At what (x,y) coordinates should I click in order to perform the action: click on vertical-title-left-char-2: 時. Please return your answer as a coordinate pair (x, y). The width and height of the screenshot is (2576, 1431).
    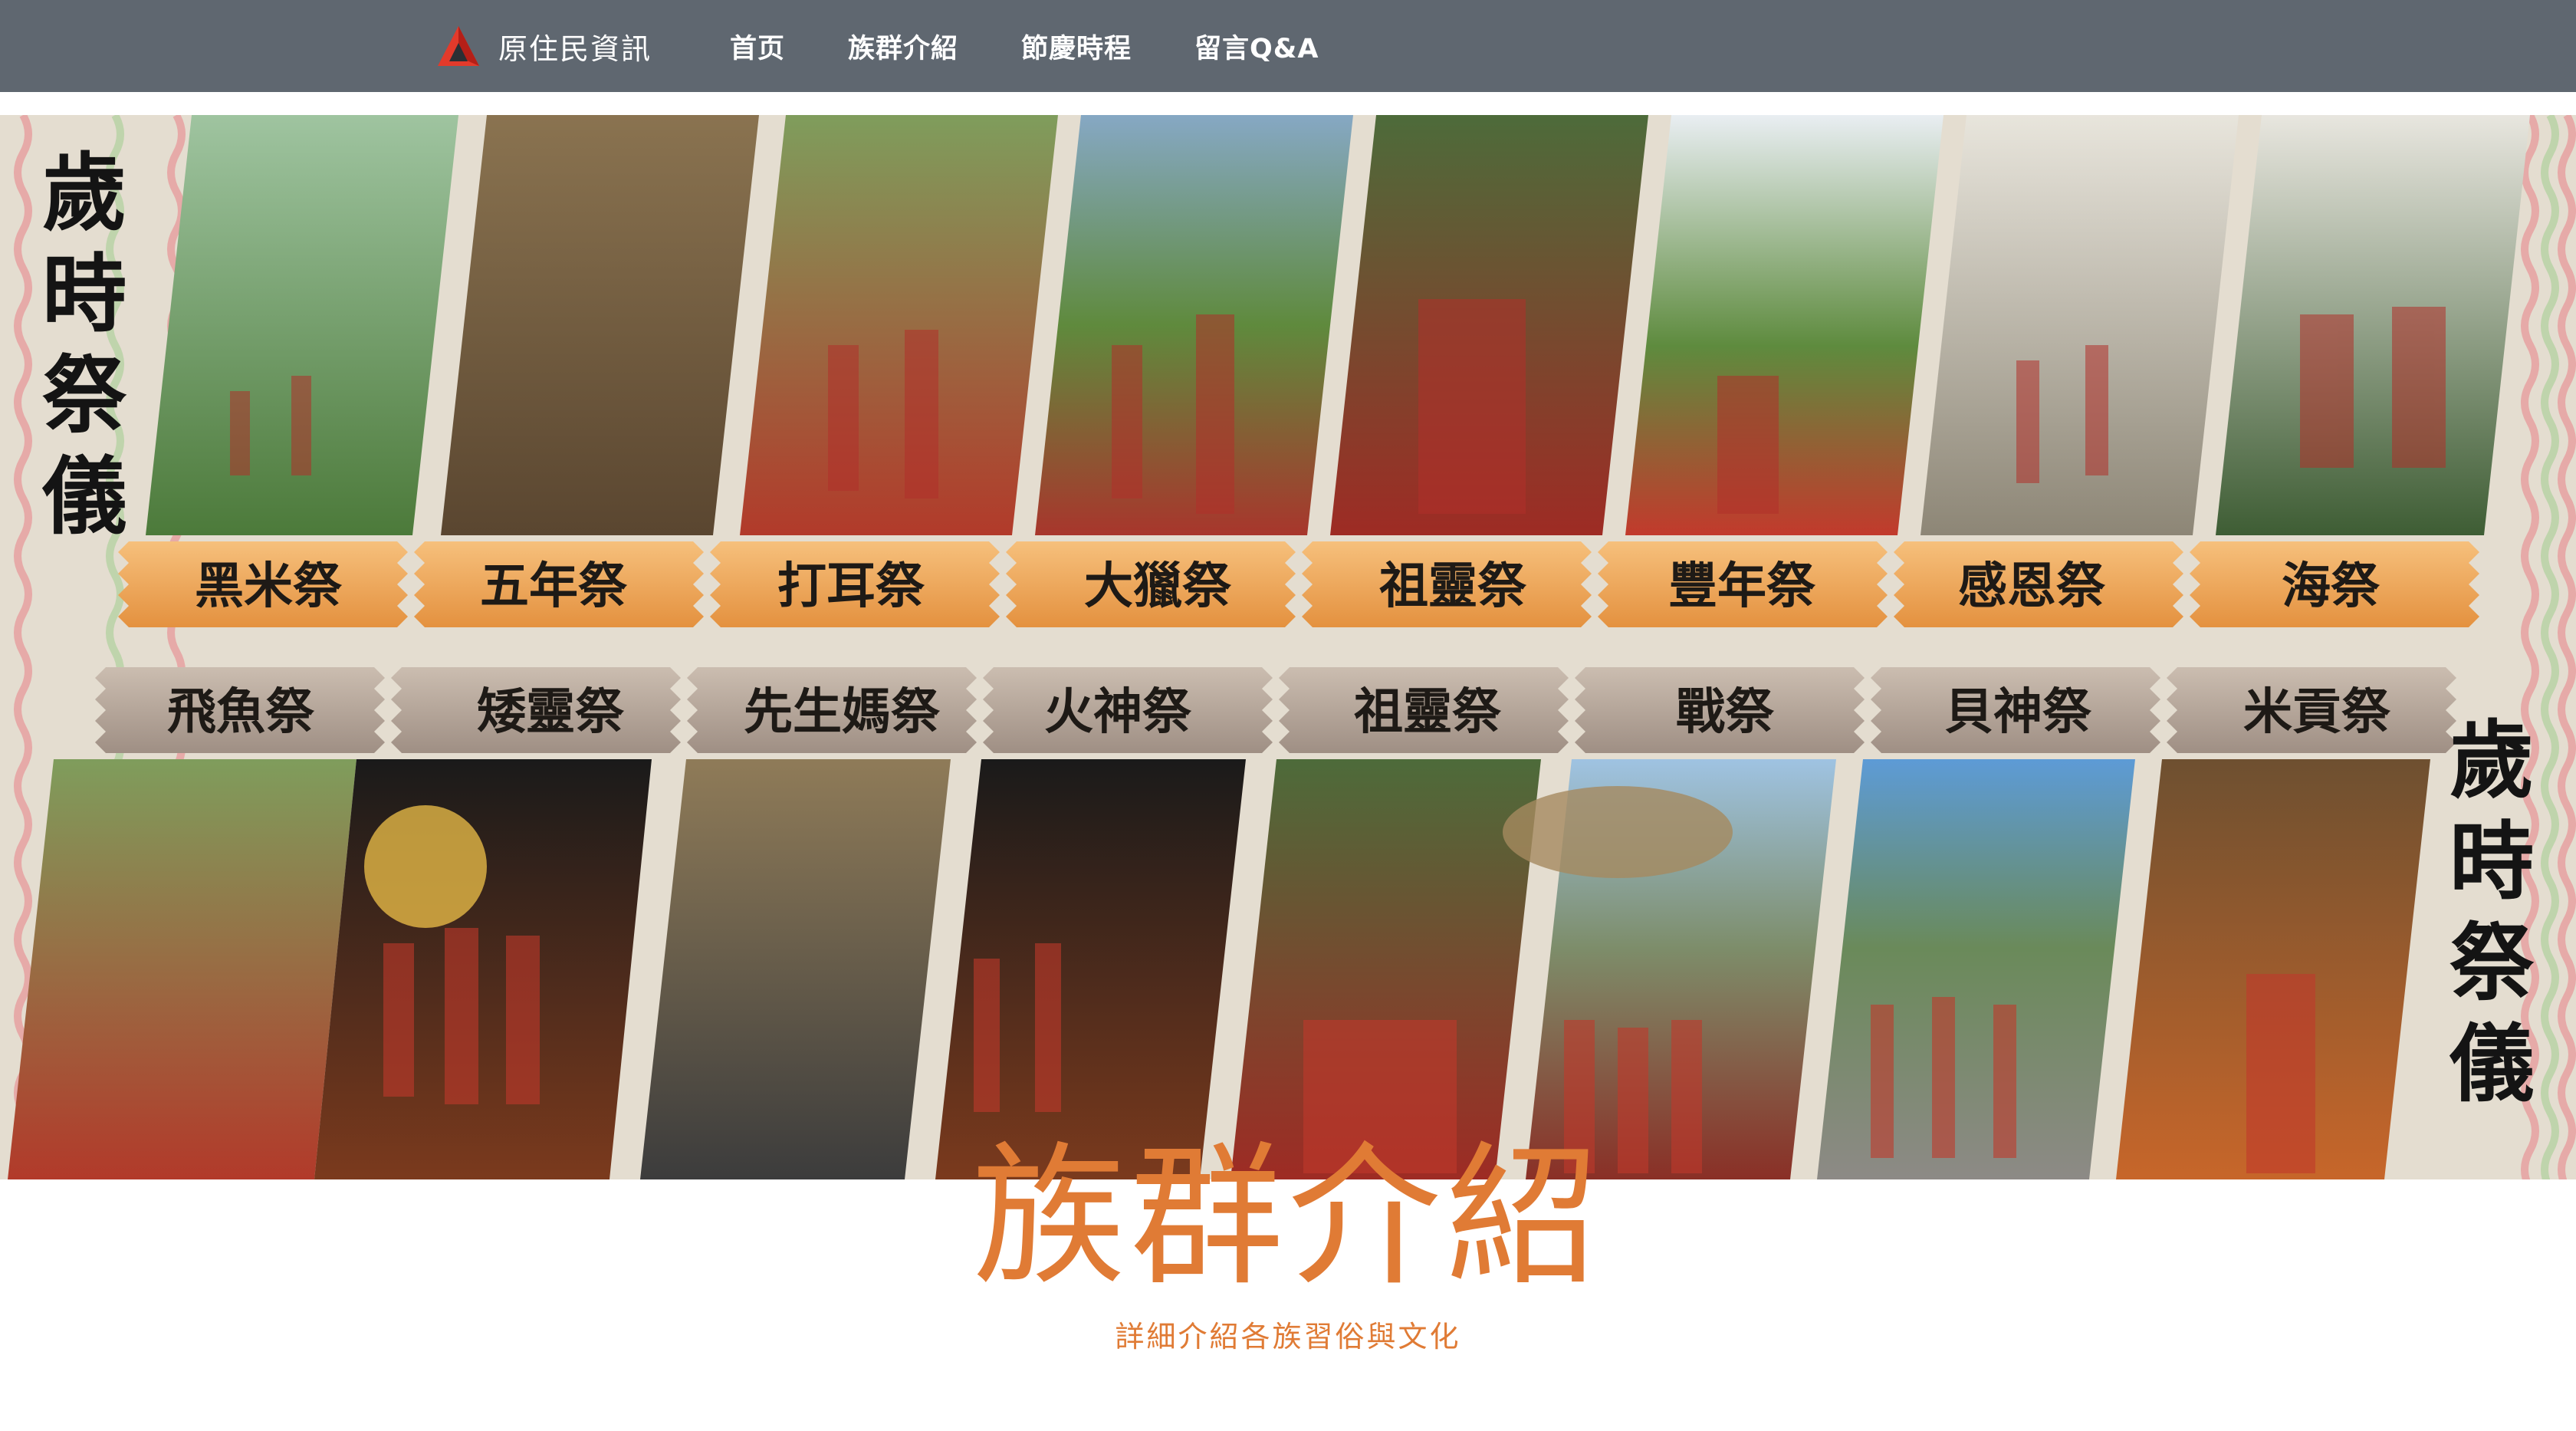
    Looking at the image, I should click on (85, 294).